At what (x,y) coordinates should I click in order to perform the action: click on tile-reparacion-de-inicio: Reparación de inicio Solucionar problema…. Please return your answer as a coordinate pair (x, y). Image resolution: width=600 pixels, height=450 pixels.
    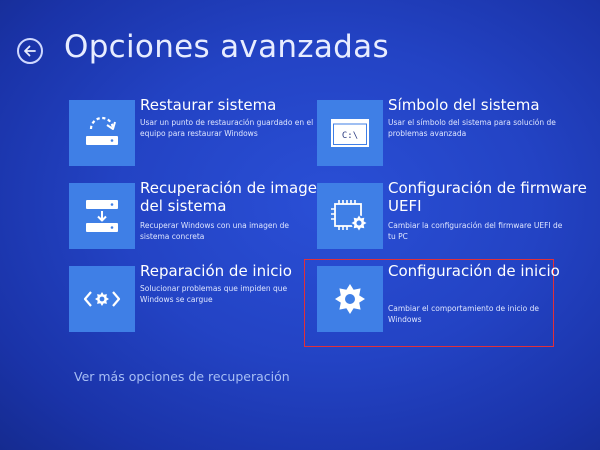
    Looking at the image, I should click on (180, 297).